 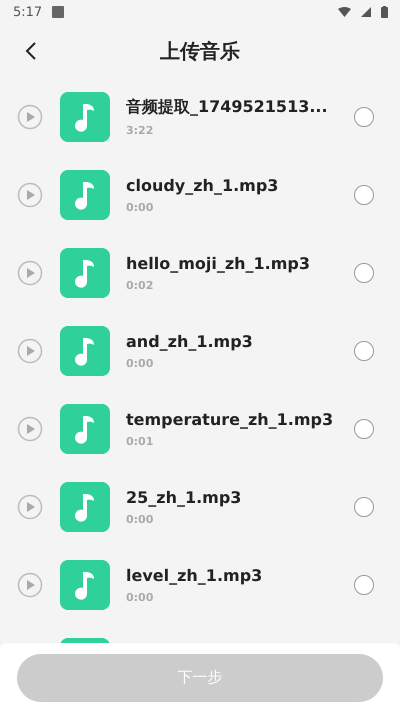 I want to click on wifi-icon, so click(x=344, y=12).